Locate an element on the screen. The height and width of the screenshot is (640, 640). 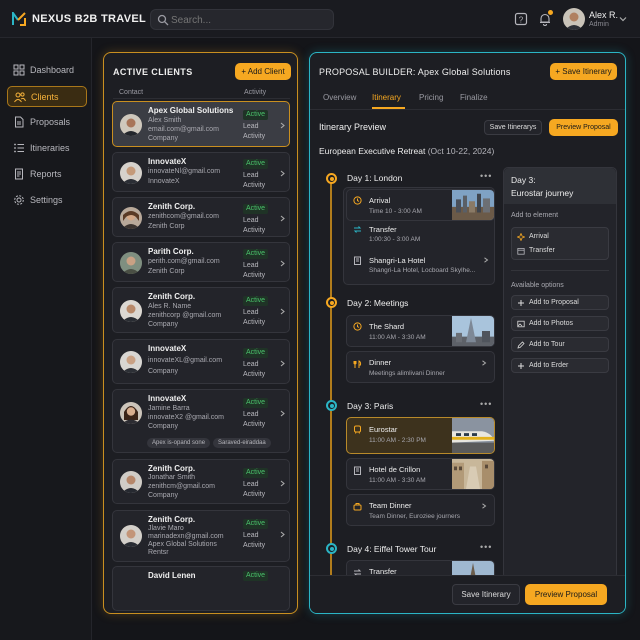
client-name: David Lenen is located at coordinates (172, 575).